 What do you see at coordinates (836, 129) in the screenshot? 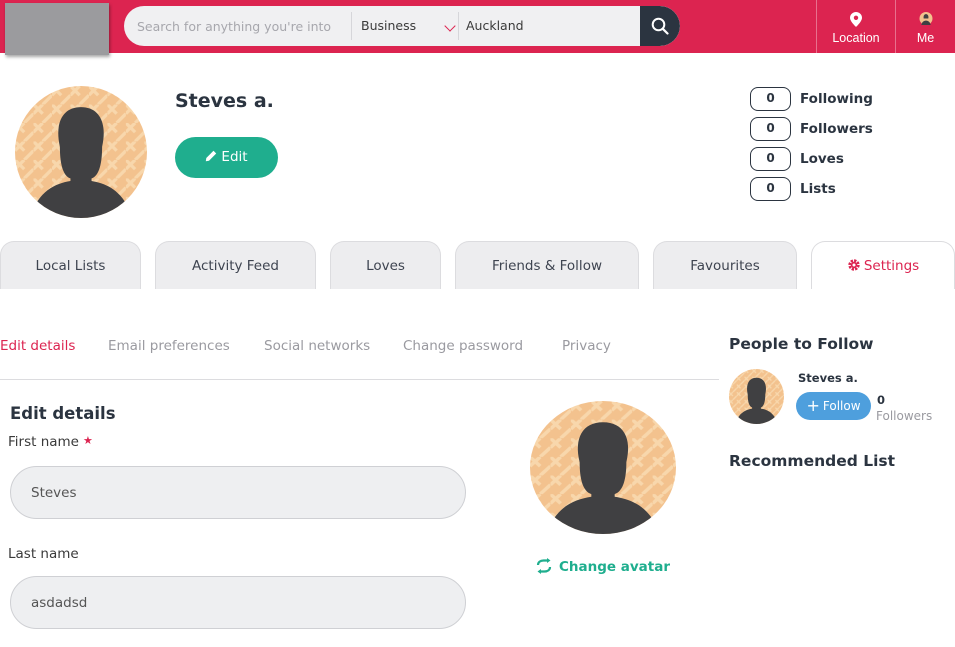
I see `stat-label: Followers` at bounding box center [836, 129].